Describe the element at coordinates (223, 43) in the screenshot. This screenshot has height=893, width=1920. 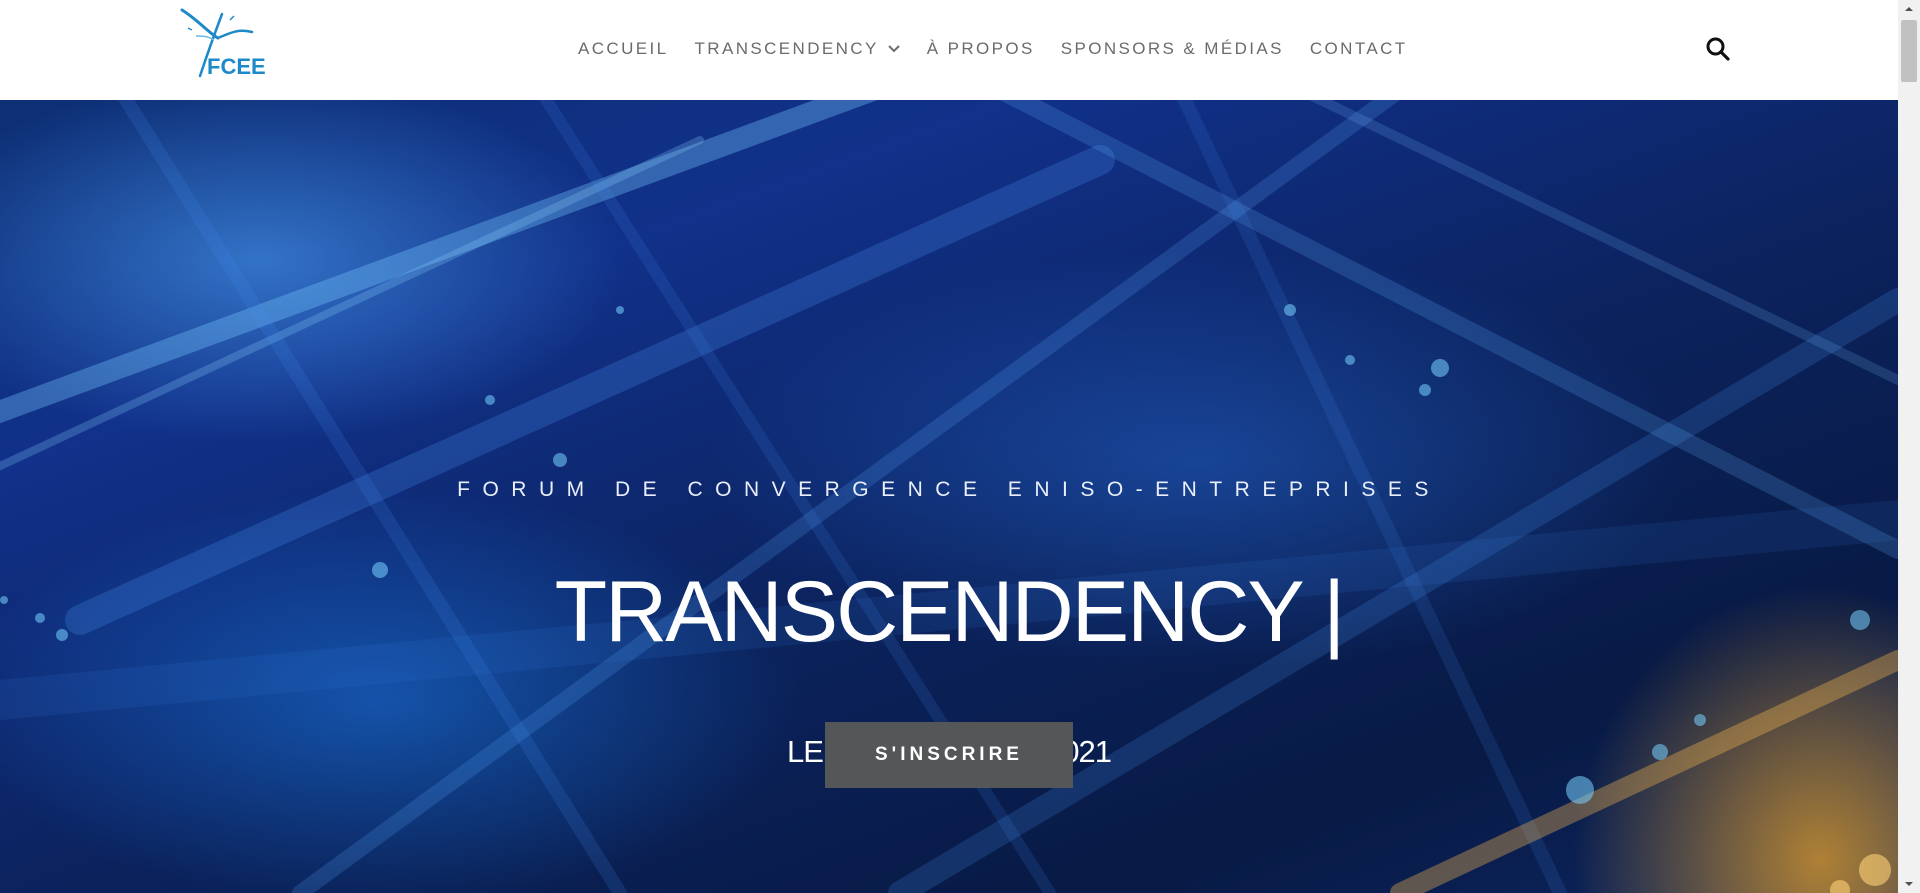
I see `logo: FCEE` at that location.